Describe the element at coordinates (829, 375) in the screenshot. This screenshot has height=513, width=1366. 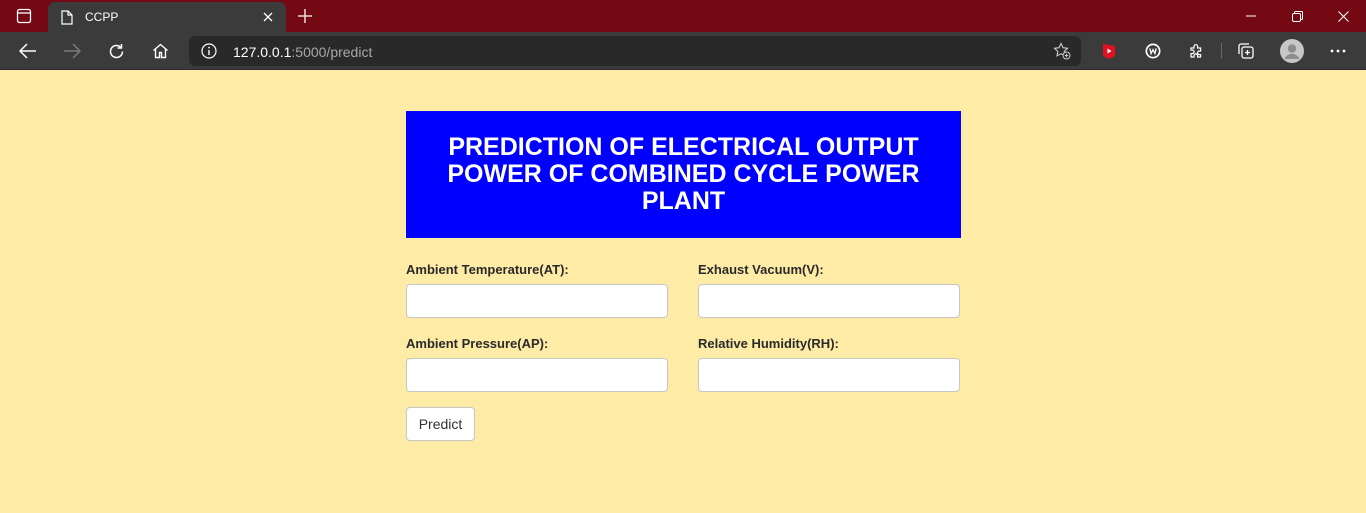
I see `relative-humidity-input` at that location.